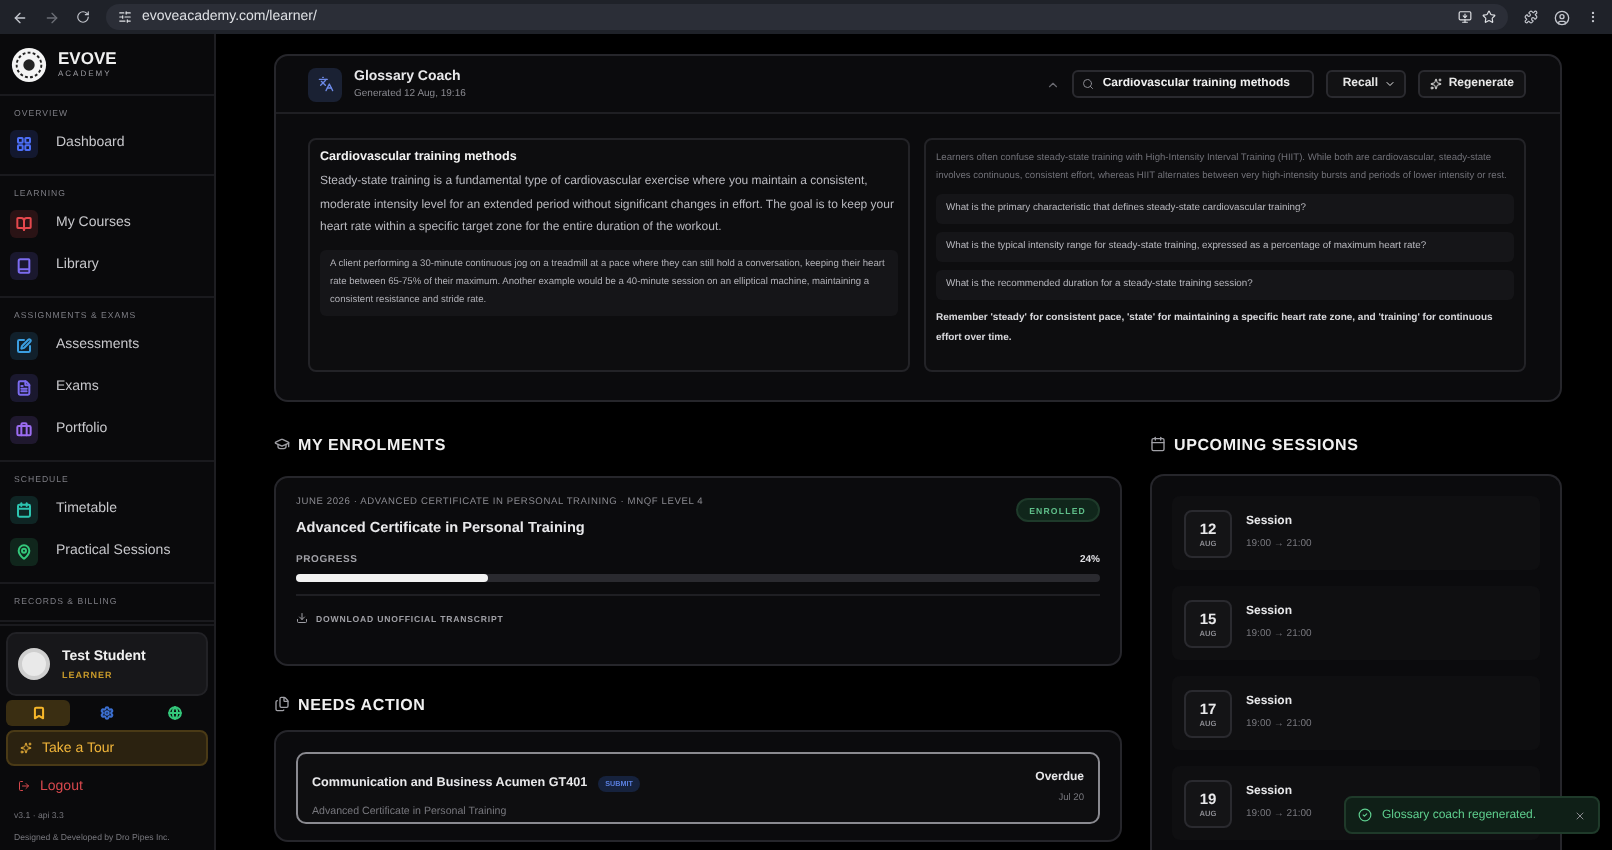 The height and width of the screenshot is (850, 1612). What do you see at coordinates (372, 444) in the screenshot?
I see `section-heading: MY ENROLMENTS` at bounding box center [372, 444].